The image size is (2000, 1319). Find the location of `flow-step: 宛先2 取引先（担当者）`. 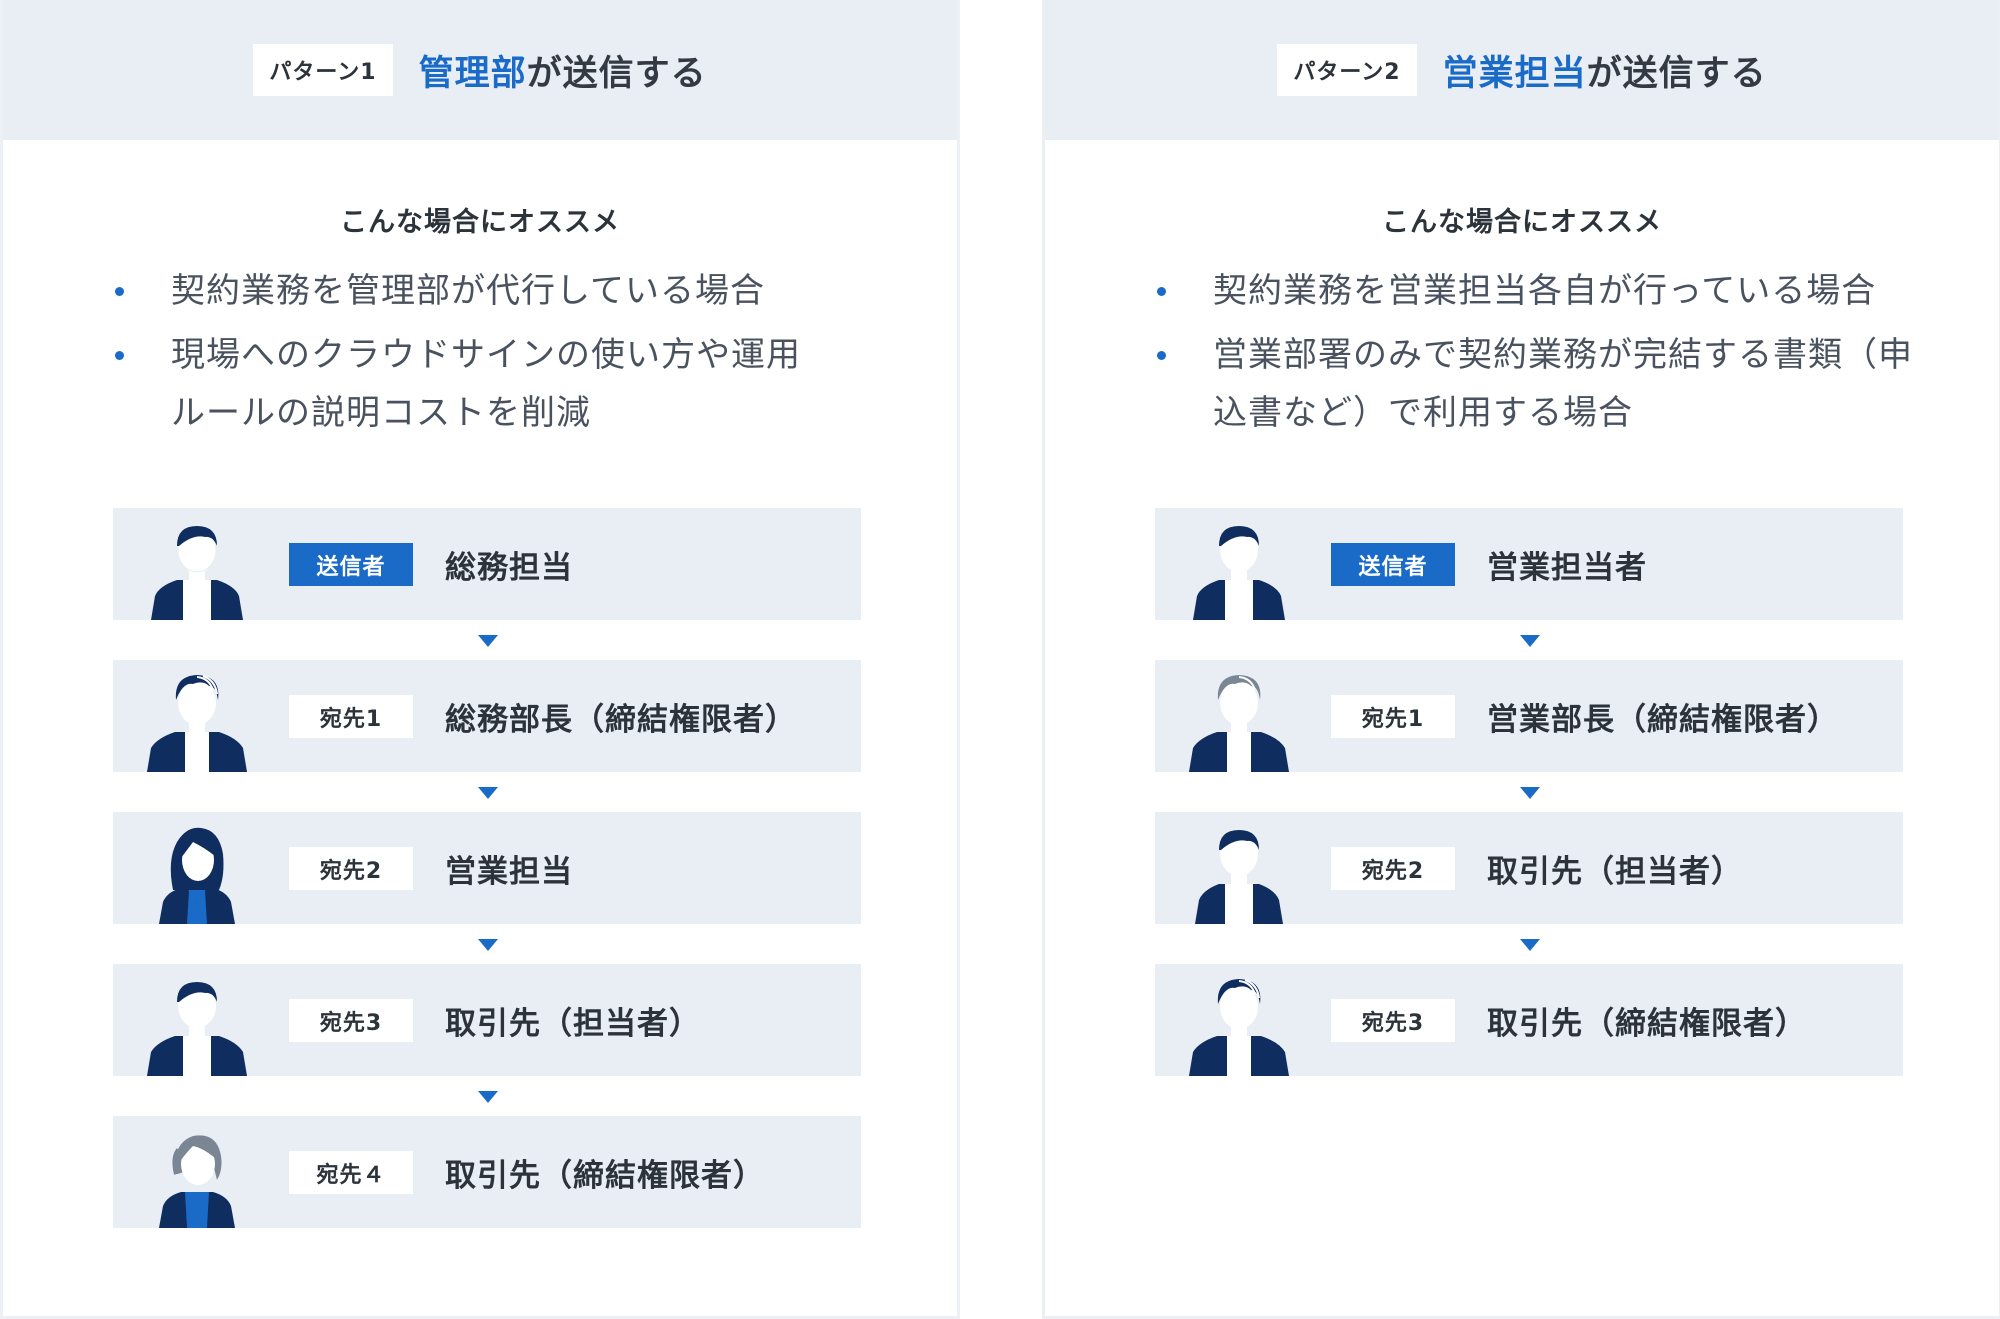

flow-step: 宛先2 取引先（担当者） is located at coordinates (1529, 881).